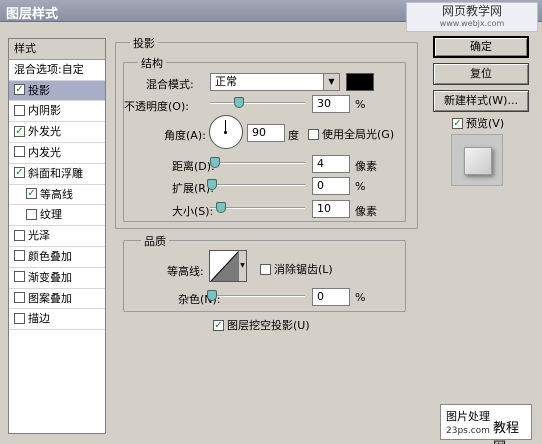 The width and height of the screenshot is (542, 444). What do you see at coordinates (257, 162) in the screenshot?
I see `distance-slider` at bounding box center [257, 162].